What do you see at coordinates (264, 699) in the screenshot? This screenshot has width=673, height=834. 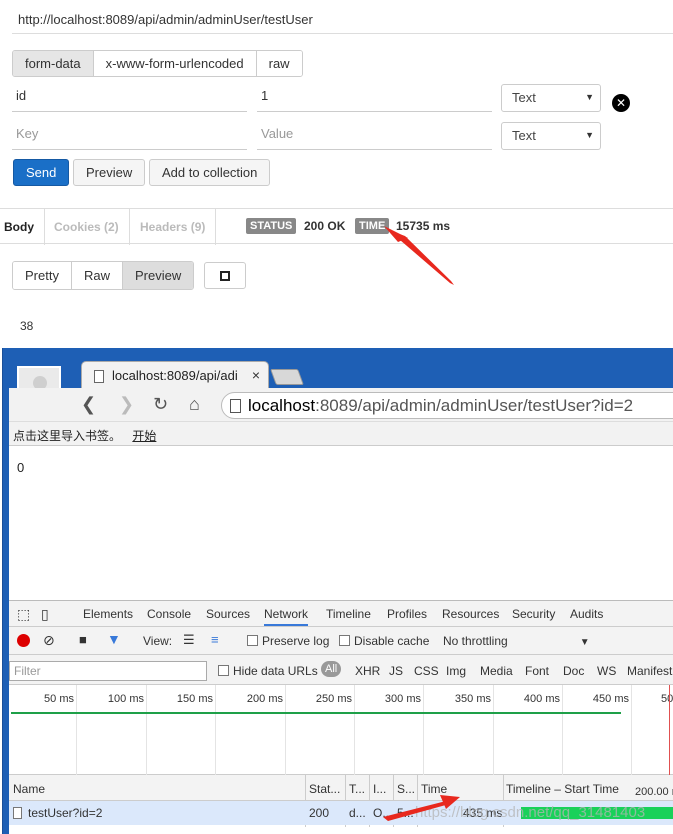 I see `ruler-tick: 200 ms` at bounding box center [264, 699].